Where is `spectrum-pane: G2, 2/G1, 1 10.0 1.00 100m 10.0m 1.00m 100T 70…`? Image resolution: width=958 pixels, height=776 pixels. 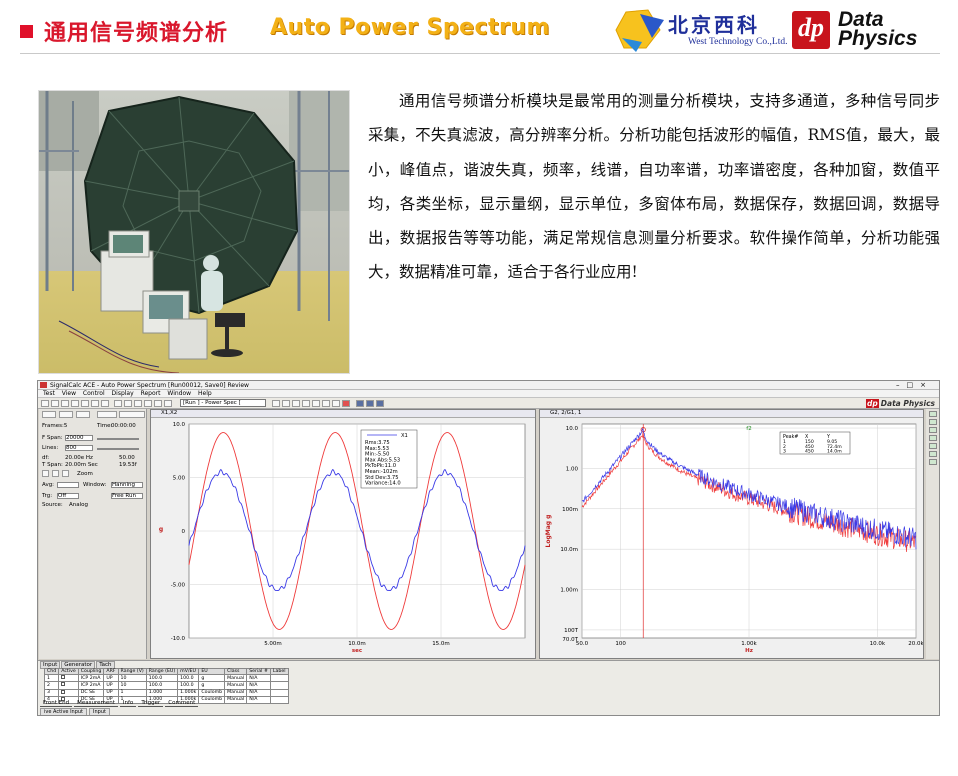
spectrum-pane: G2, 2/G1, 1 10.0 1.00 100m 10.0m 1.00m 100T 70… is located at coordinates (731, 534).